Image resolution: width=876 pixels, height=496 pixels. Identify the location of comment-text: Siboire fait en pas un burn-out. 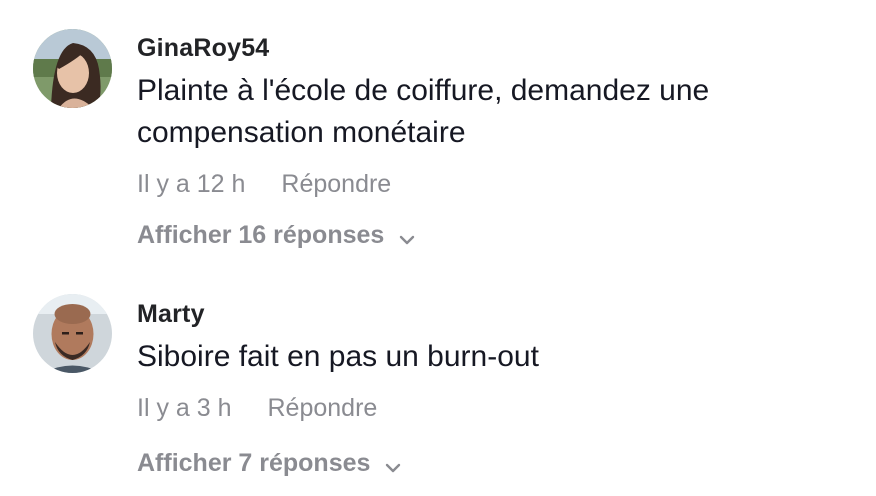
(338, 356).